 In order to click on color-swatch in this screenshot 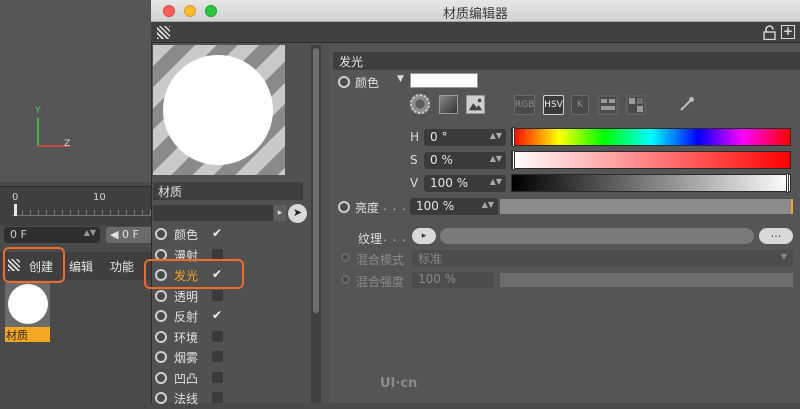, I will do `click(444, 80)`.